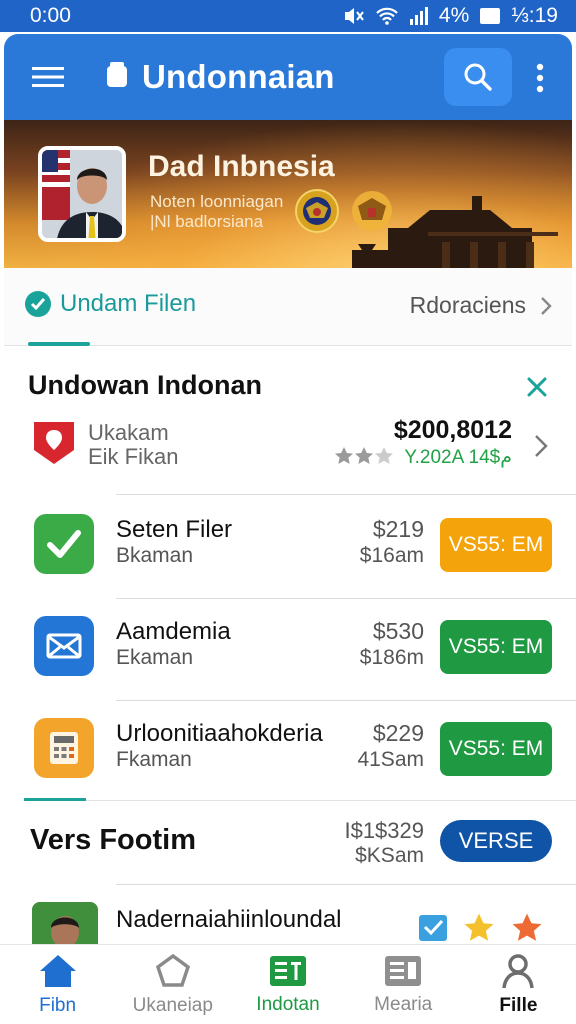 The height and width of the screenshot is (1024, 576). Describe the element at coordinates (155, 555) in the screenshot. I see `app-subtitle: Bkaman` at that location.